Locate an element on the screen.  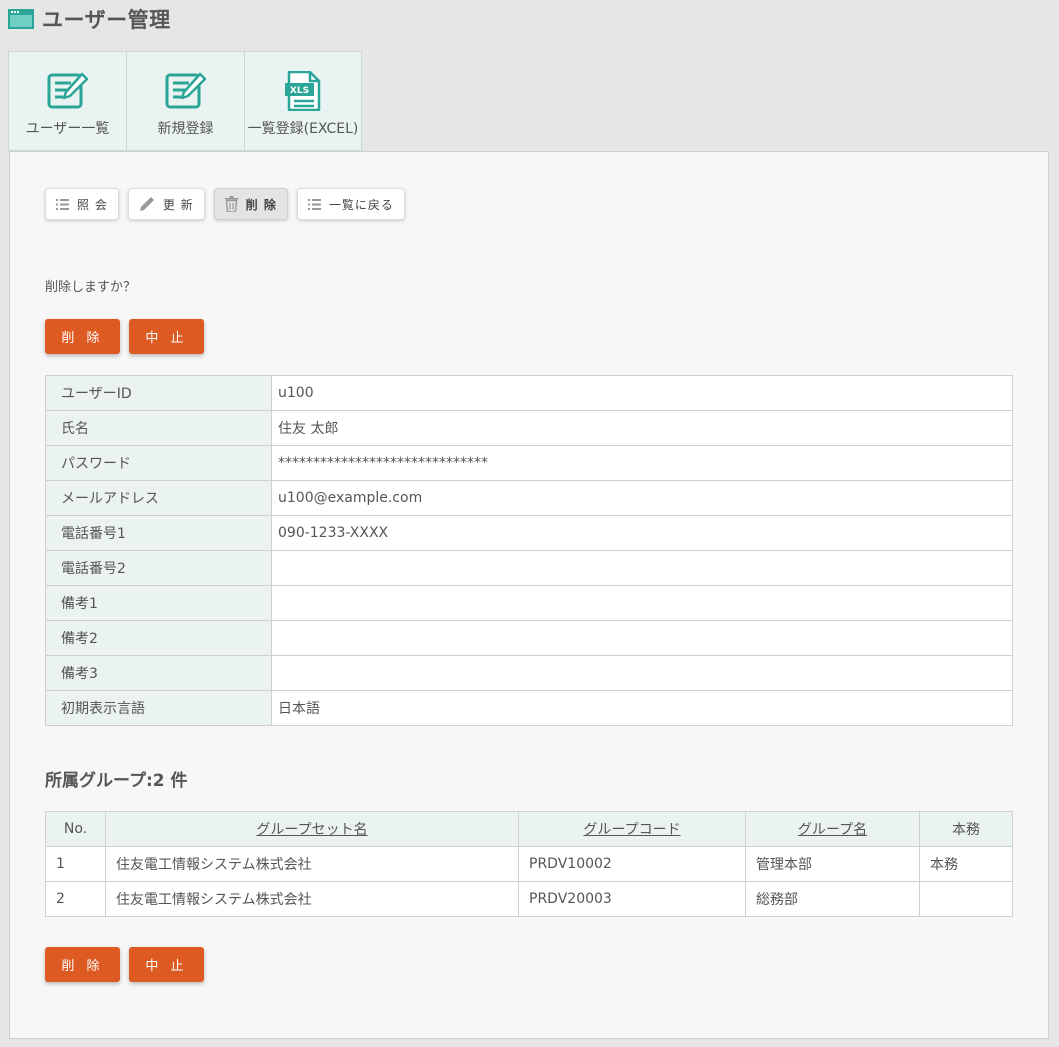
cell-group-name: 総務部 is located at coordinates (832, 899).